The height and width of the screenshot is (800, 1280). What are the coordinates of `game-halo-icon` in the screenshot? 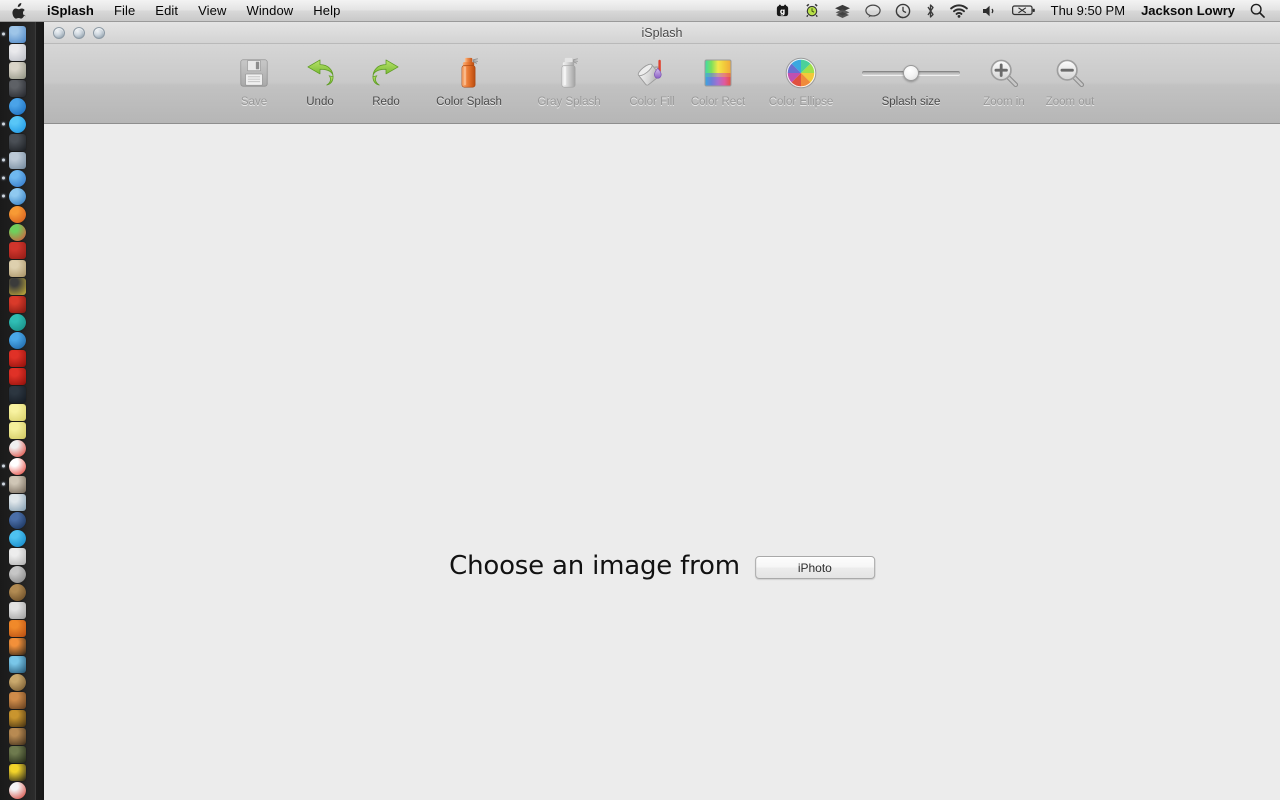 It's located at (17, 718).